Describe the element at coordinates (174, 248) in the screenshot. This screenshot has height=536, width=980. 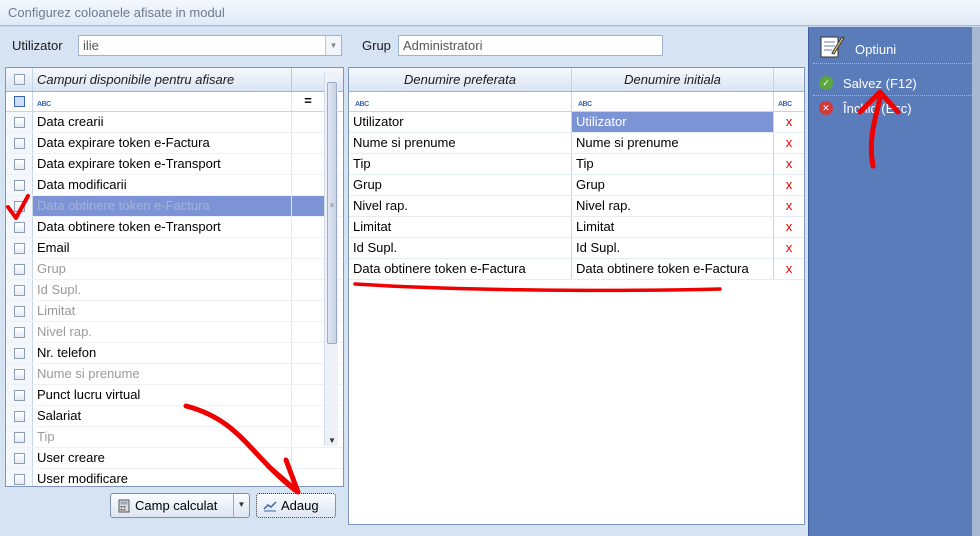
I see `list-item: Email` at that location.